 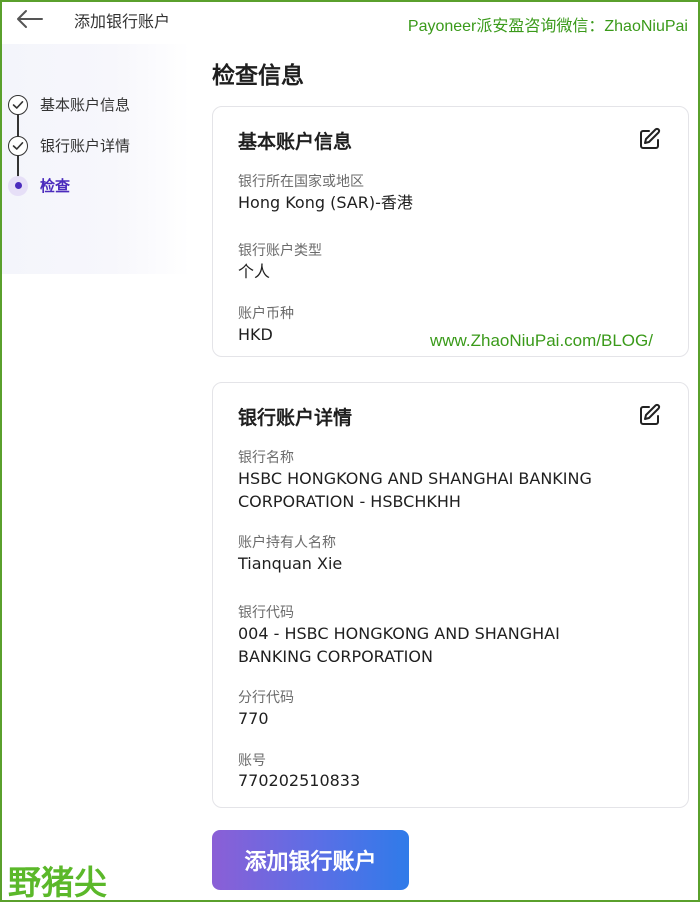 I want to click on field-label: 账号, so click(x=252, y=761).